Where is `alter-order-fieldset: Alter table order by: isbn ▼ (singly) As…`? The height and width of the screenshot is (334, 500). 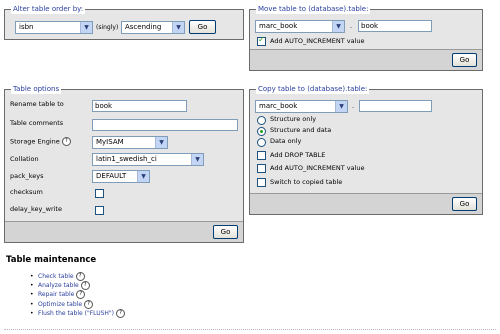 alter-order-fieldset: Alter table order by: isbn ▼ (singly) As… is located at coordinates (124, 22).